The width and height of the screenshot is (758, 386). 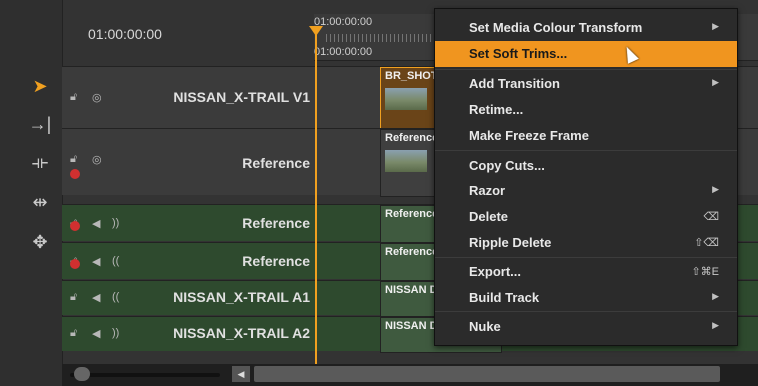 I want to click on shortcut-label: ⇧⌘E, so click(x=705, y=272).